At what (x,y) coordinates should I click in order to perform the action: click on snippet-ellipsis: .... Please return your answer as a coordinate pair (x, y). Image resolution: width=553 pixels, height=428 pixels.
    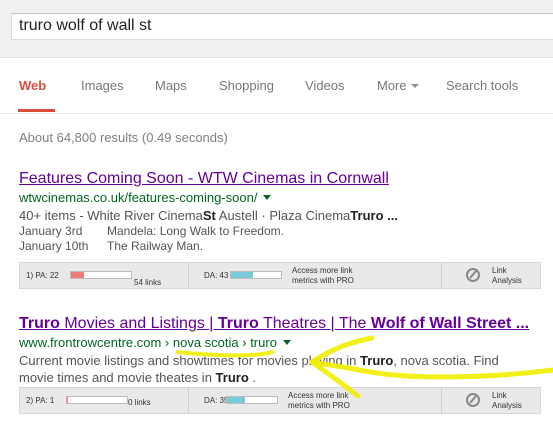
    Looking at the image, I should click on (390, 215).